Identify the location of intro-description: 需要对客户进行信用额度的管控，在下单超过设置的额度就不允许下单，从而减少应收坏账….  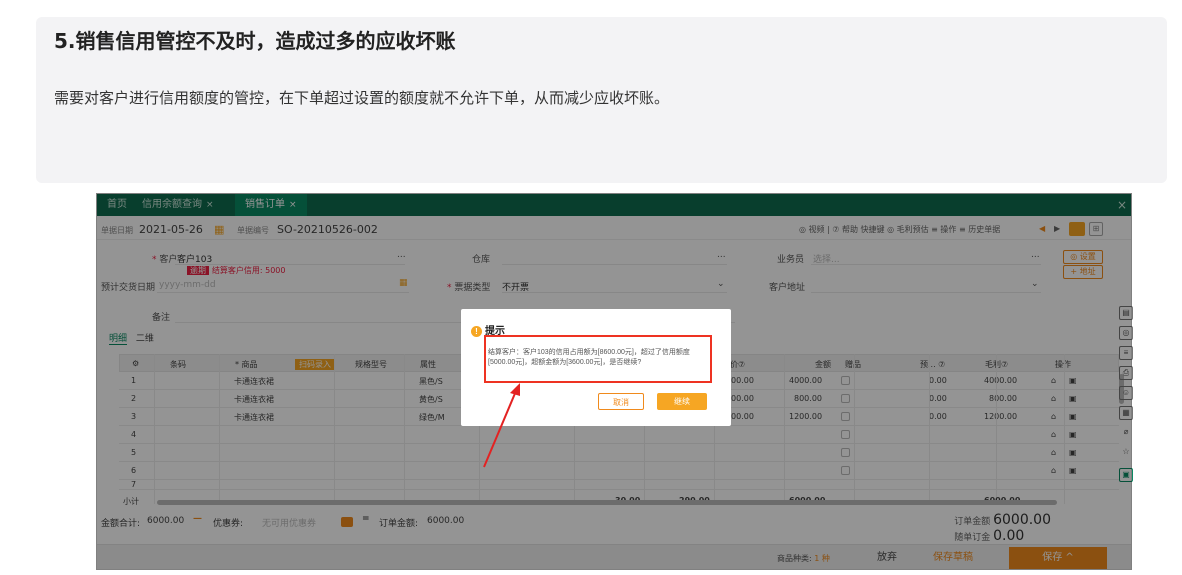
(362, 98).